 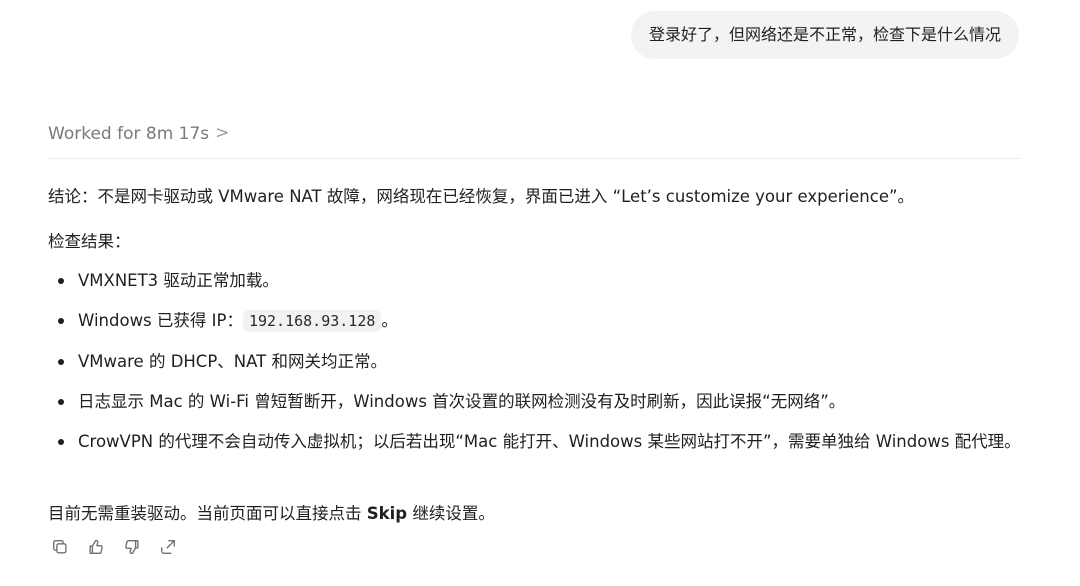 I want to click on list-item-text: VMXNET3 驱动正常加载。, so click(x=178, y=280).